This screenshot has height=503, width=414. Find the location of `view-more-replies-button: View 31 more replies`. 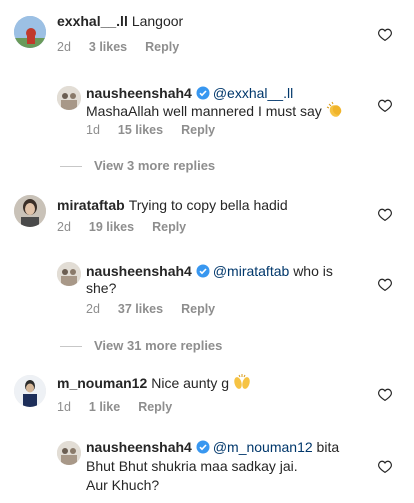

view-more-replies-button: View 31 more replies is located at coordinates (141, 345).